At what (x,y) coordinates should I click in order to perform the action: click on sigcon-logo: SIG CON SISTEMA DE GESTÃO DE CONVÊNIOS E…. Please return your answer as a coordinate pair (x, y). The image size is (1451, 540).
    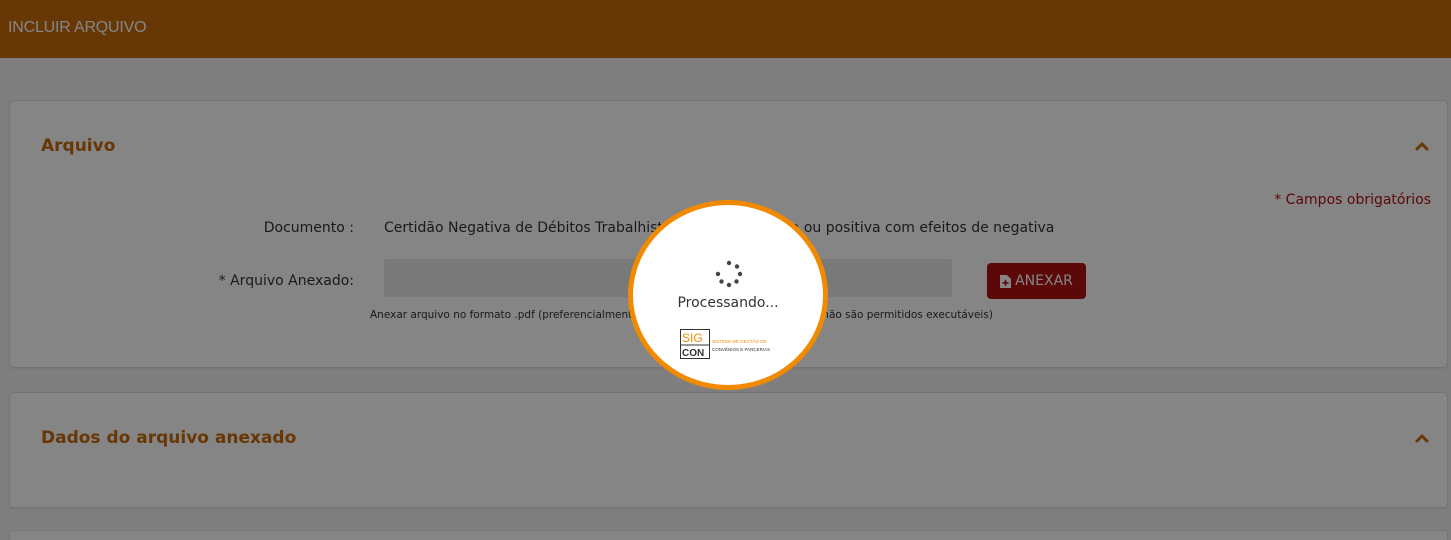
    Looking at the image, I should click on (725, 344).